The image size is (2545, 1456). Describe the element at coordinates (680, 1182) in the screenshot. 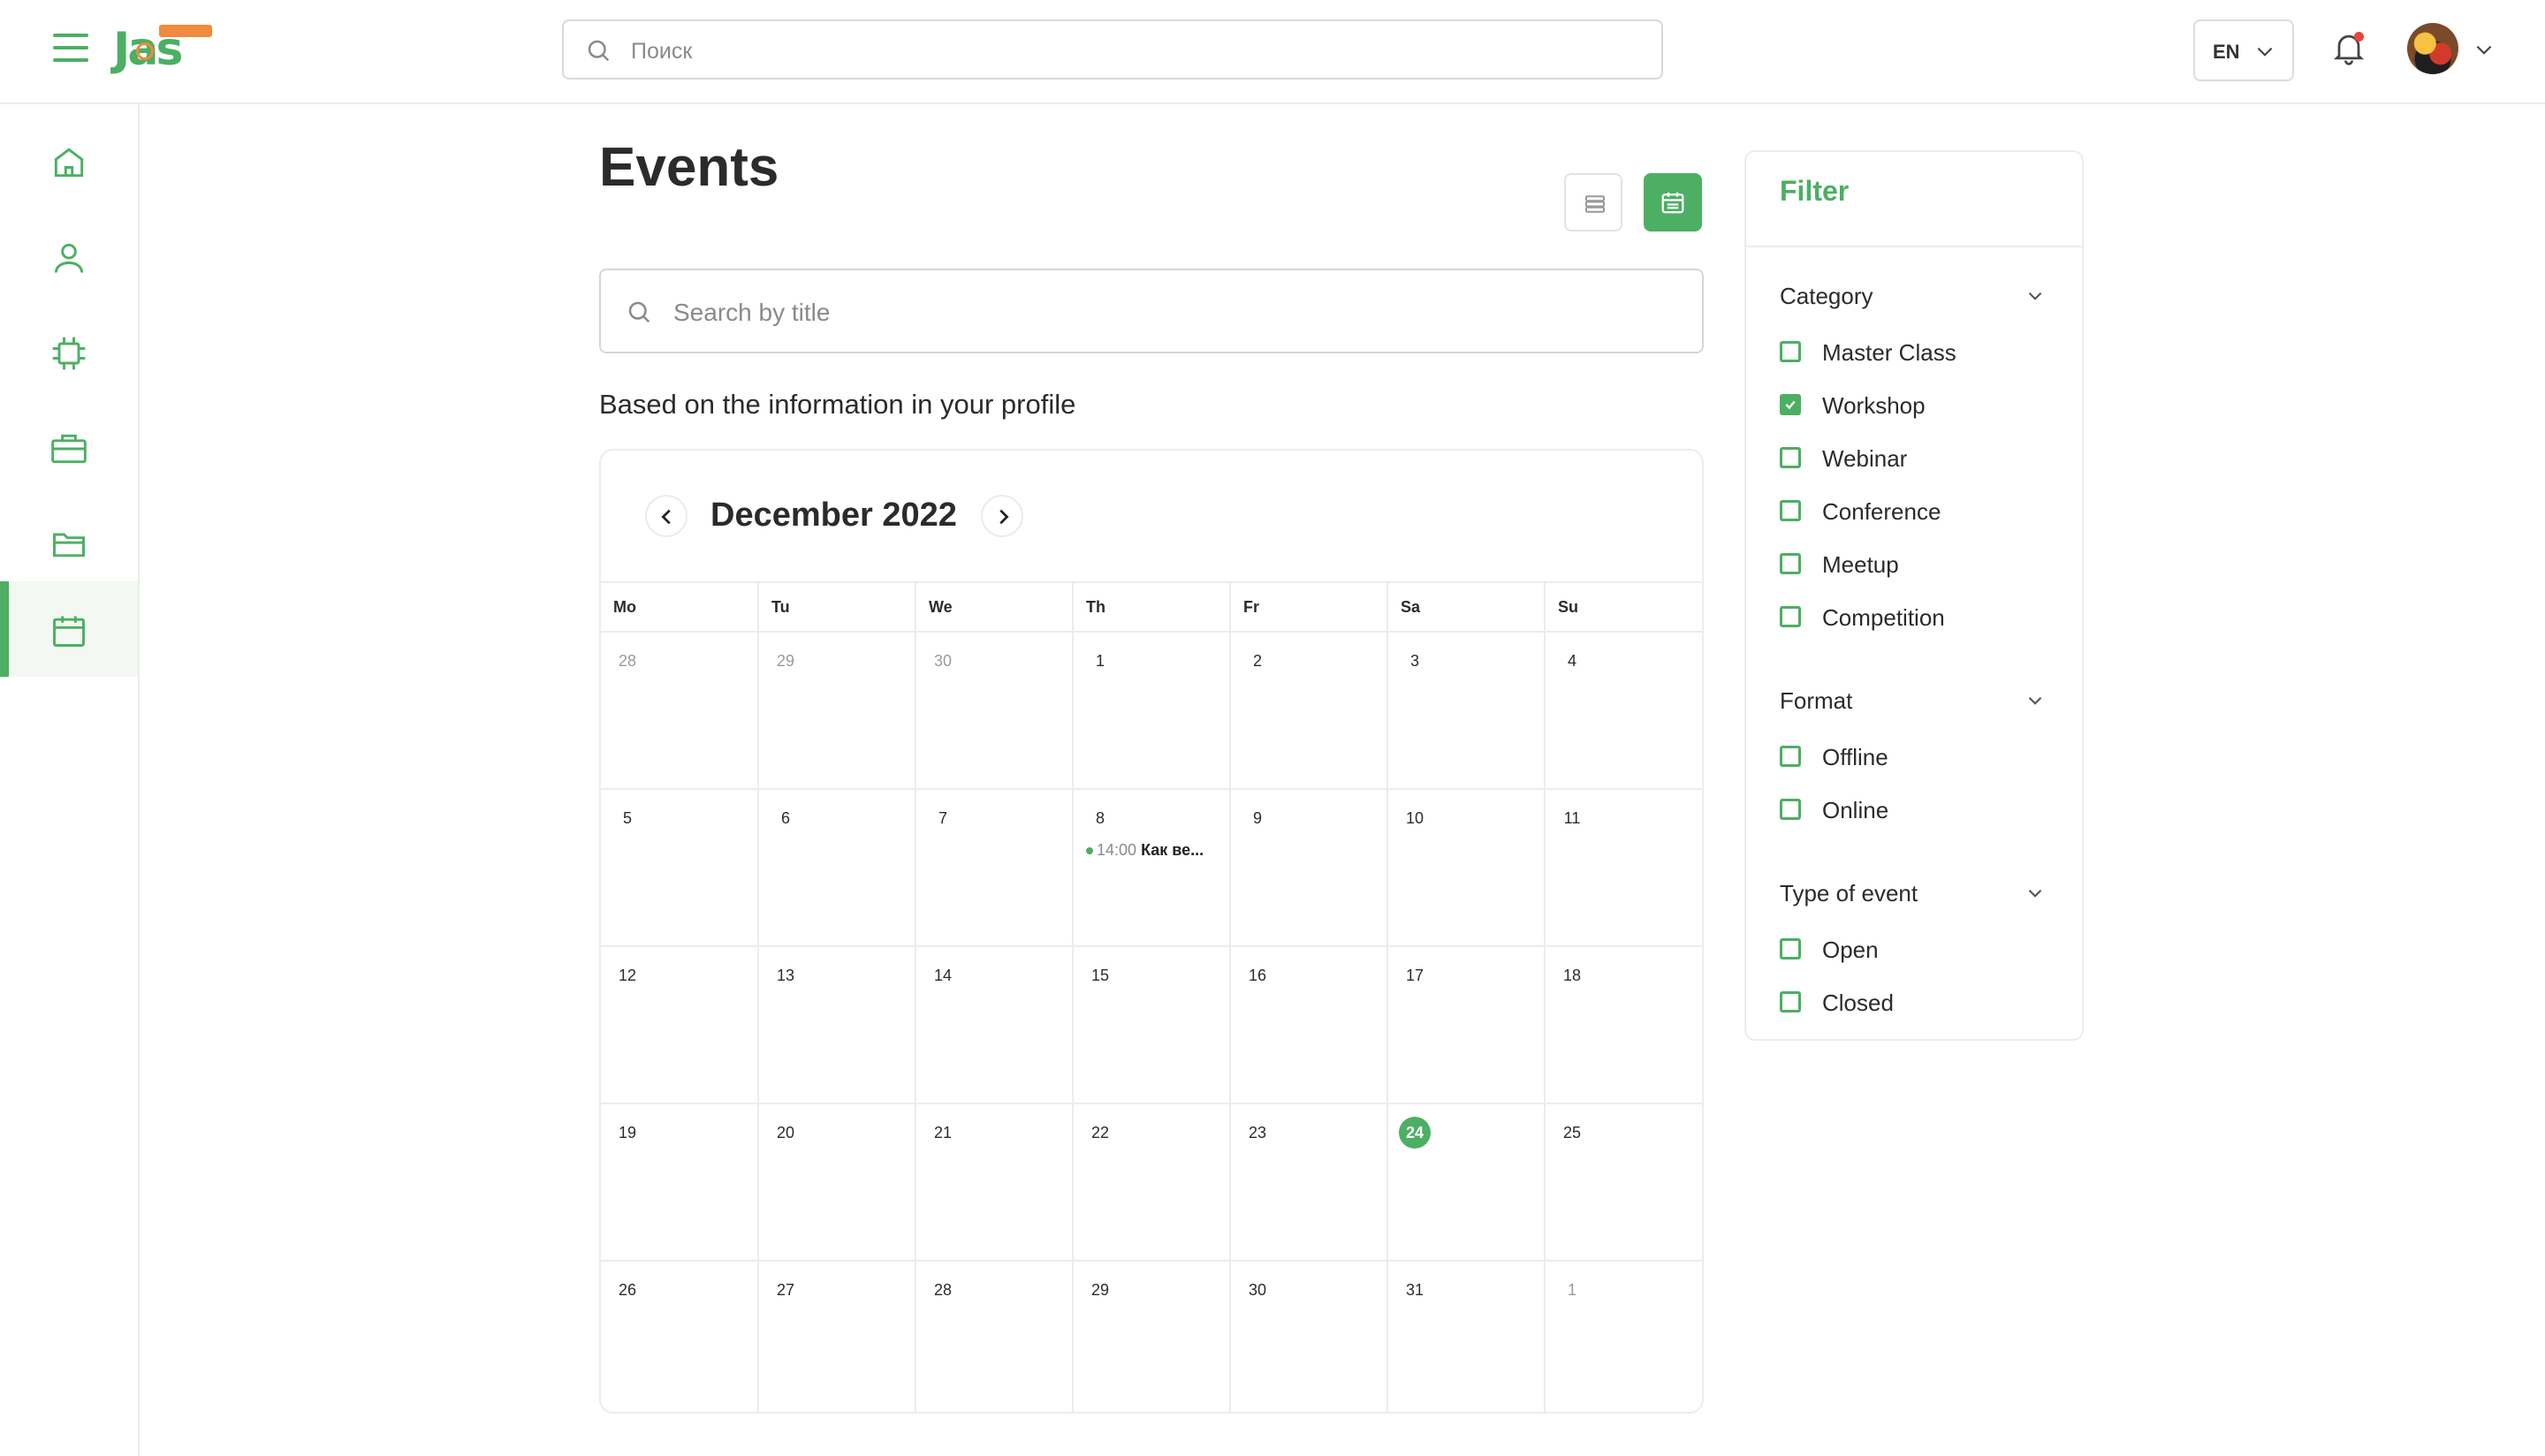

I see `calendar-day-cell: 19` at that location.